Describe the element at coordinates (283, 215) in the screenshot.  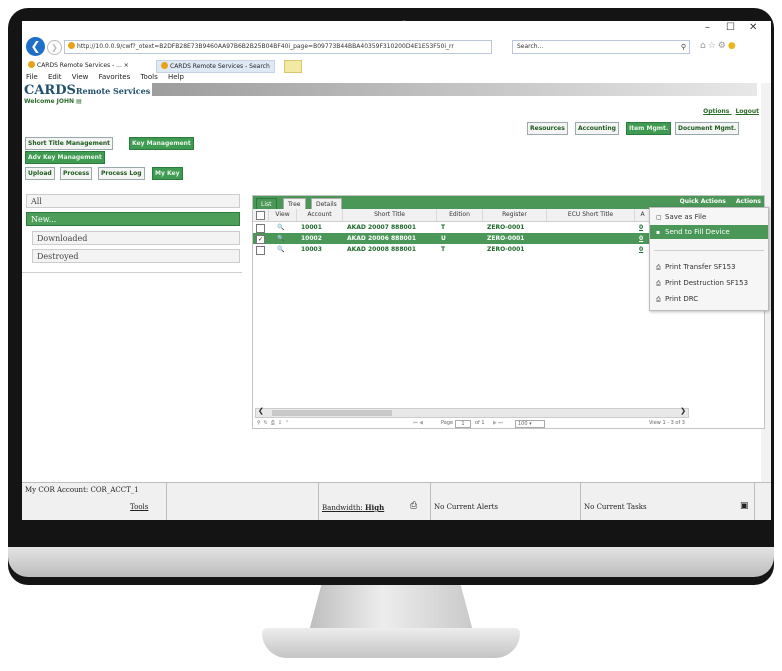
I see `col-view: View` at that location.